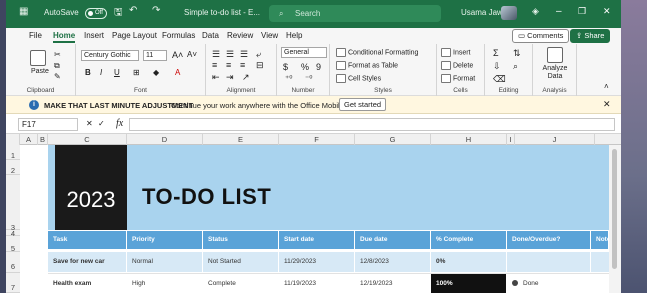 This screenshot has height=293, width=647. Describe the element at coordinates (258, 54) in the screenshot. I see `wrap-text-icon: ⤶` at that location.